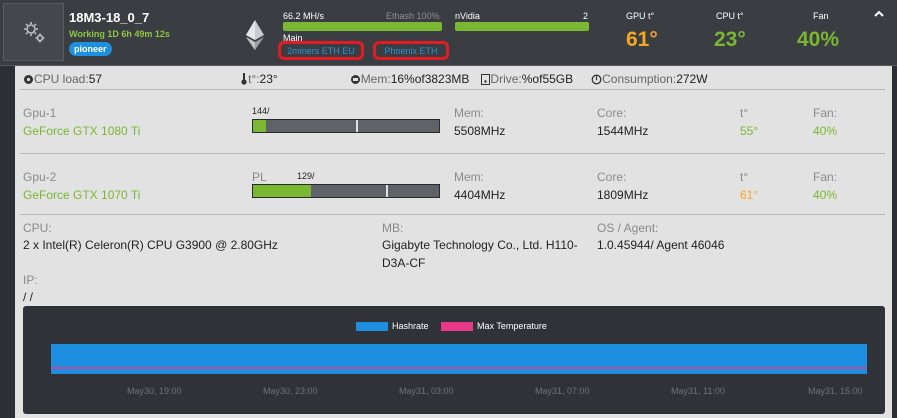 The height and width of the screenshot is (418, 897). What do you see at coordinates (547, 79) in the screenshot?
I see `drive-value: %of55GB` at bounding box center [547, 79].